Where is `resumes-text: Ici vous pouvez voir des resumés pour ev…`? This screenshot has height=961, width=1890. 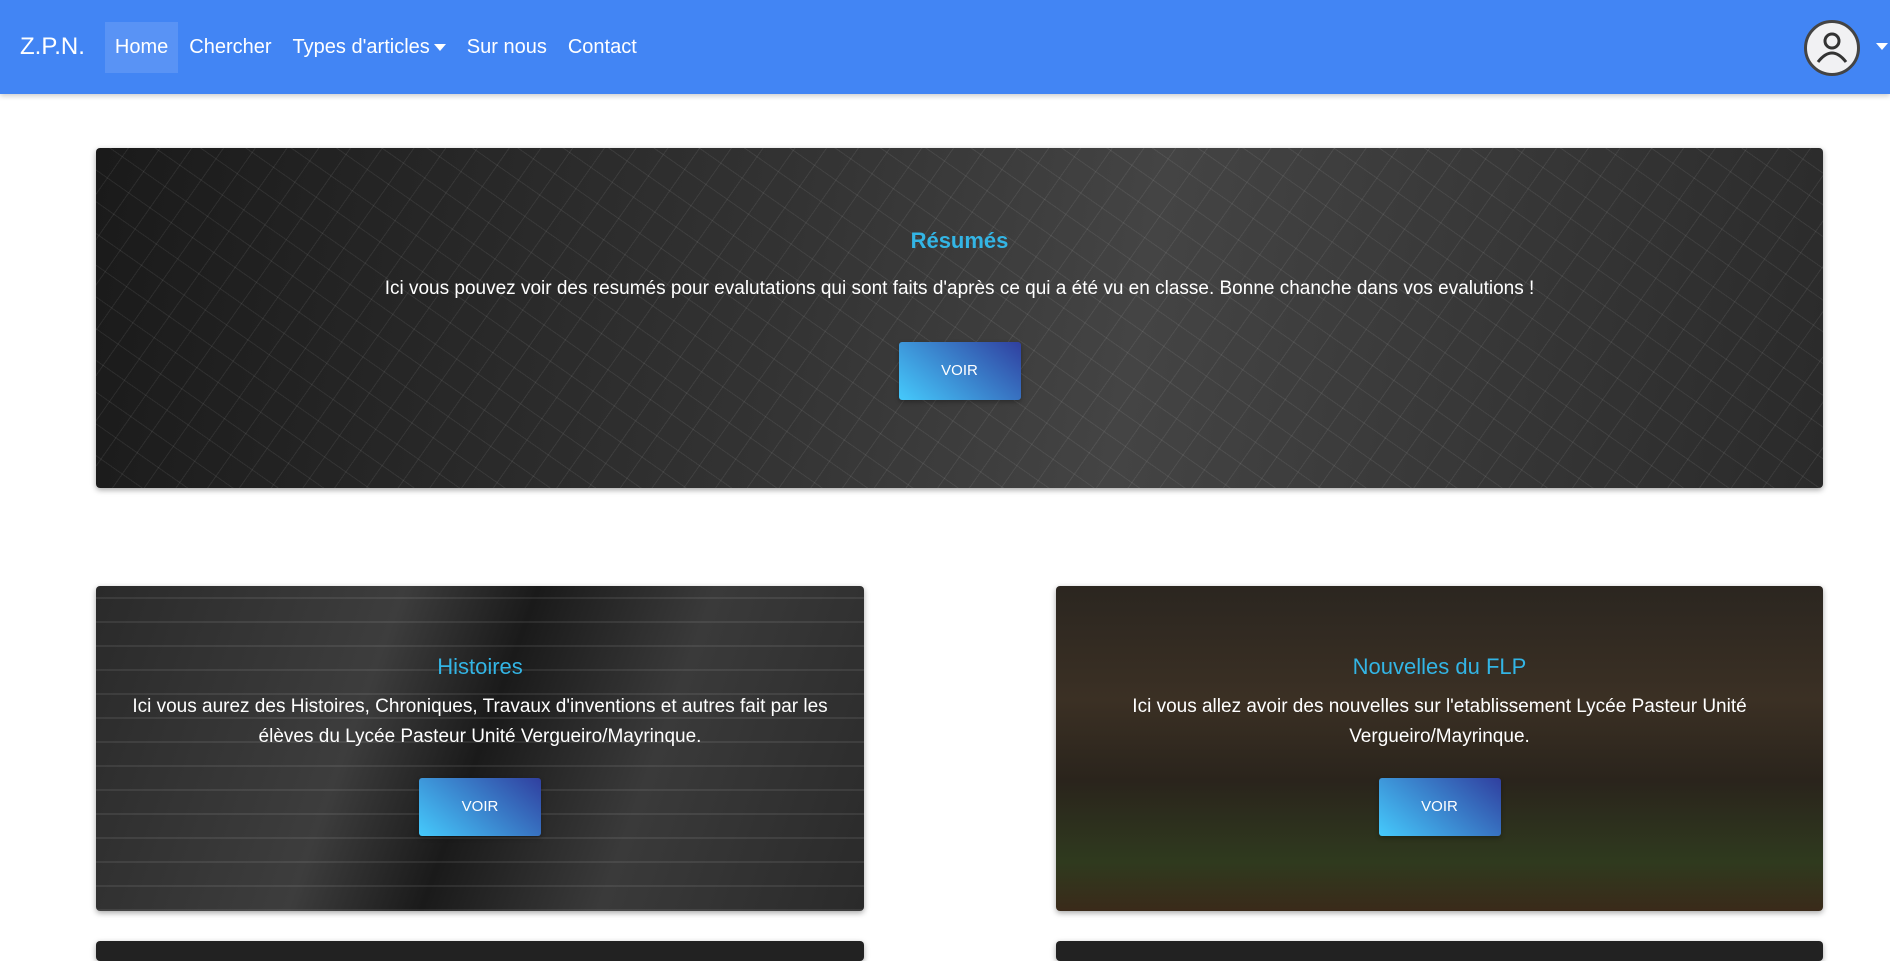 resumes-text: Ici vous pouvez voir des resumés pour ev… is located at coordinates (959, 288).